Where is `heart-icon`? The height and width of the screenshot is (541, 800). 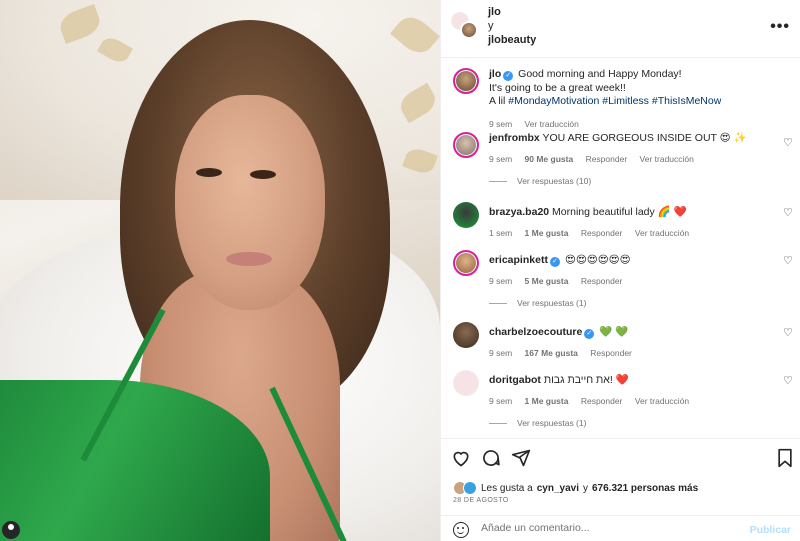
heart-icon is located at coordinates (461, 458).